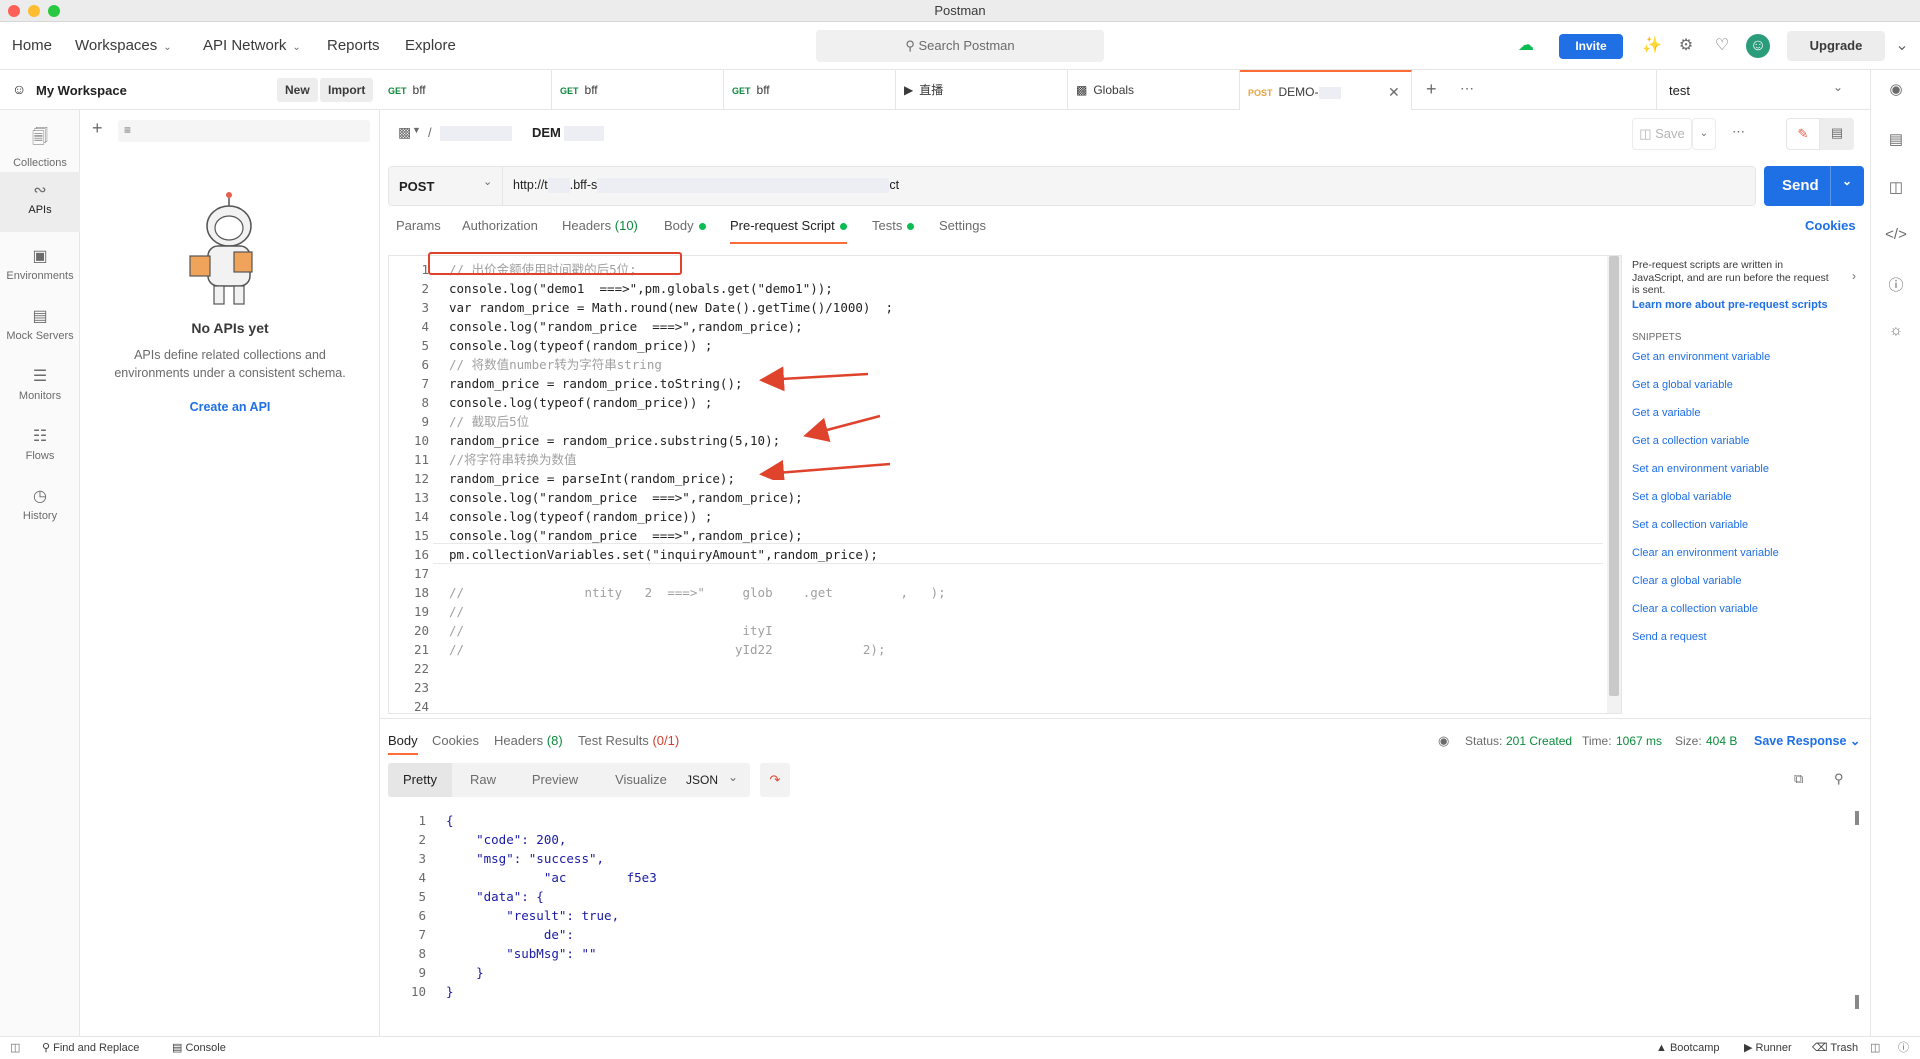 This screenshot has height=1059, width=1920. I want to click on snippet-item: Get a variable, so click(1666, 413).